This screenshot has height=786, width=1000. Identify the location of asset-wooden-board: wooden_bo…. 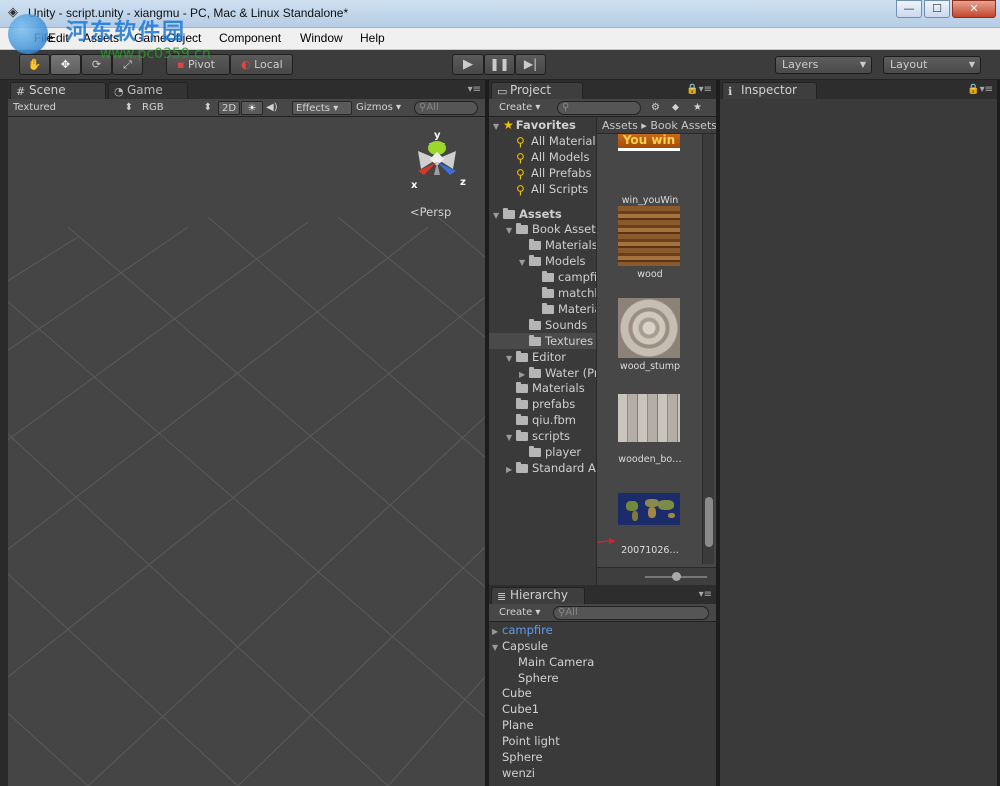
(650, 434).